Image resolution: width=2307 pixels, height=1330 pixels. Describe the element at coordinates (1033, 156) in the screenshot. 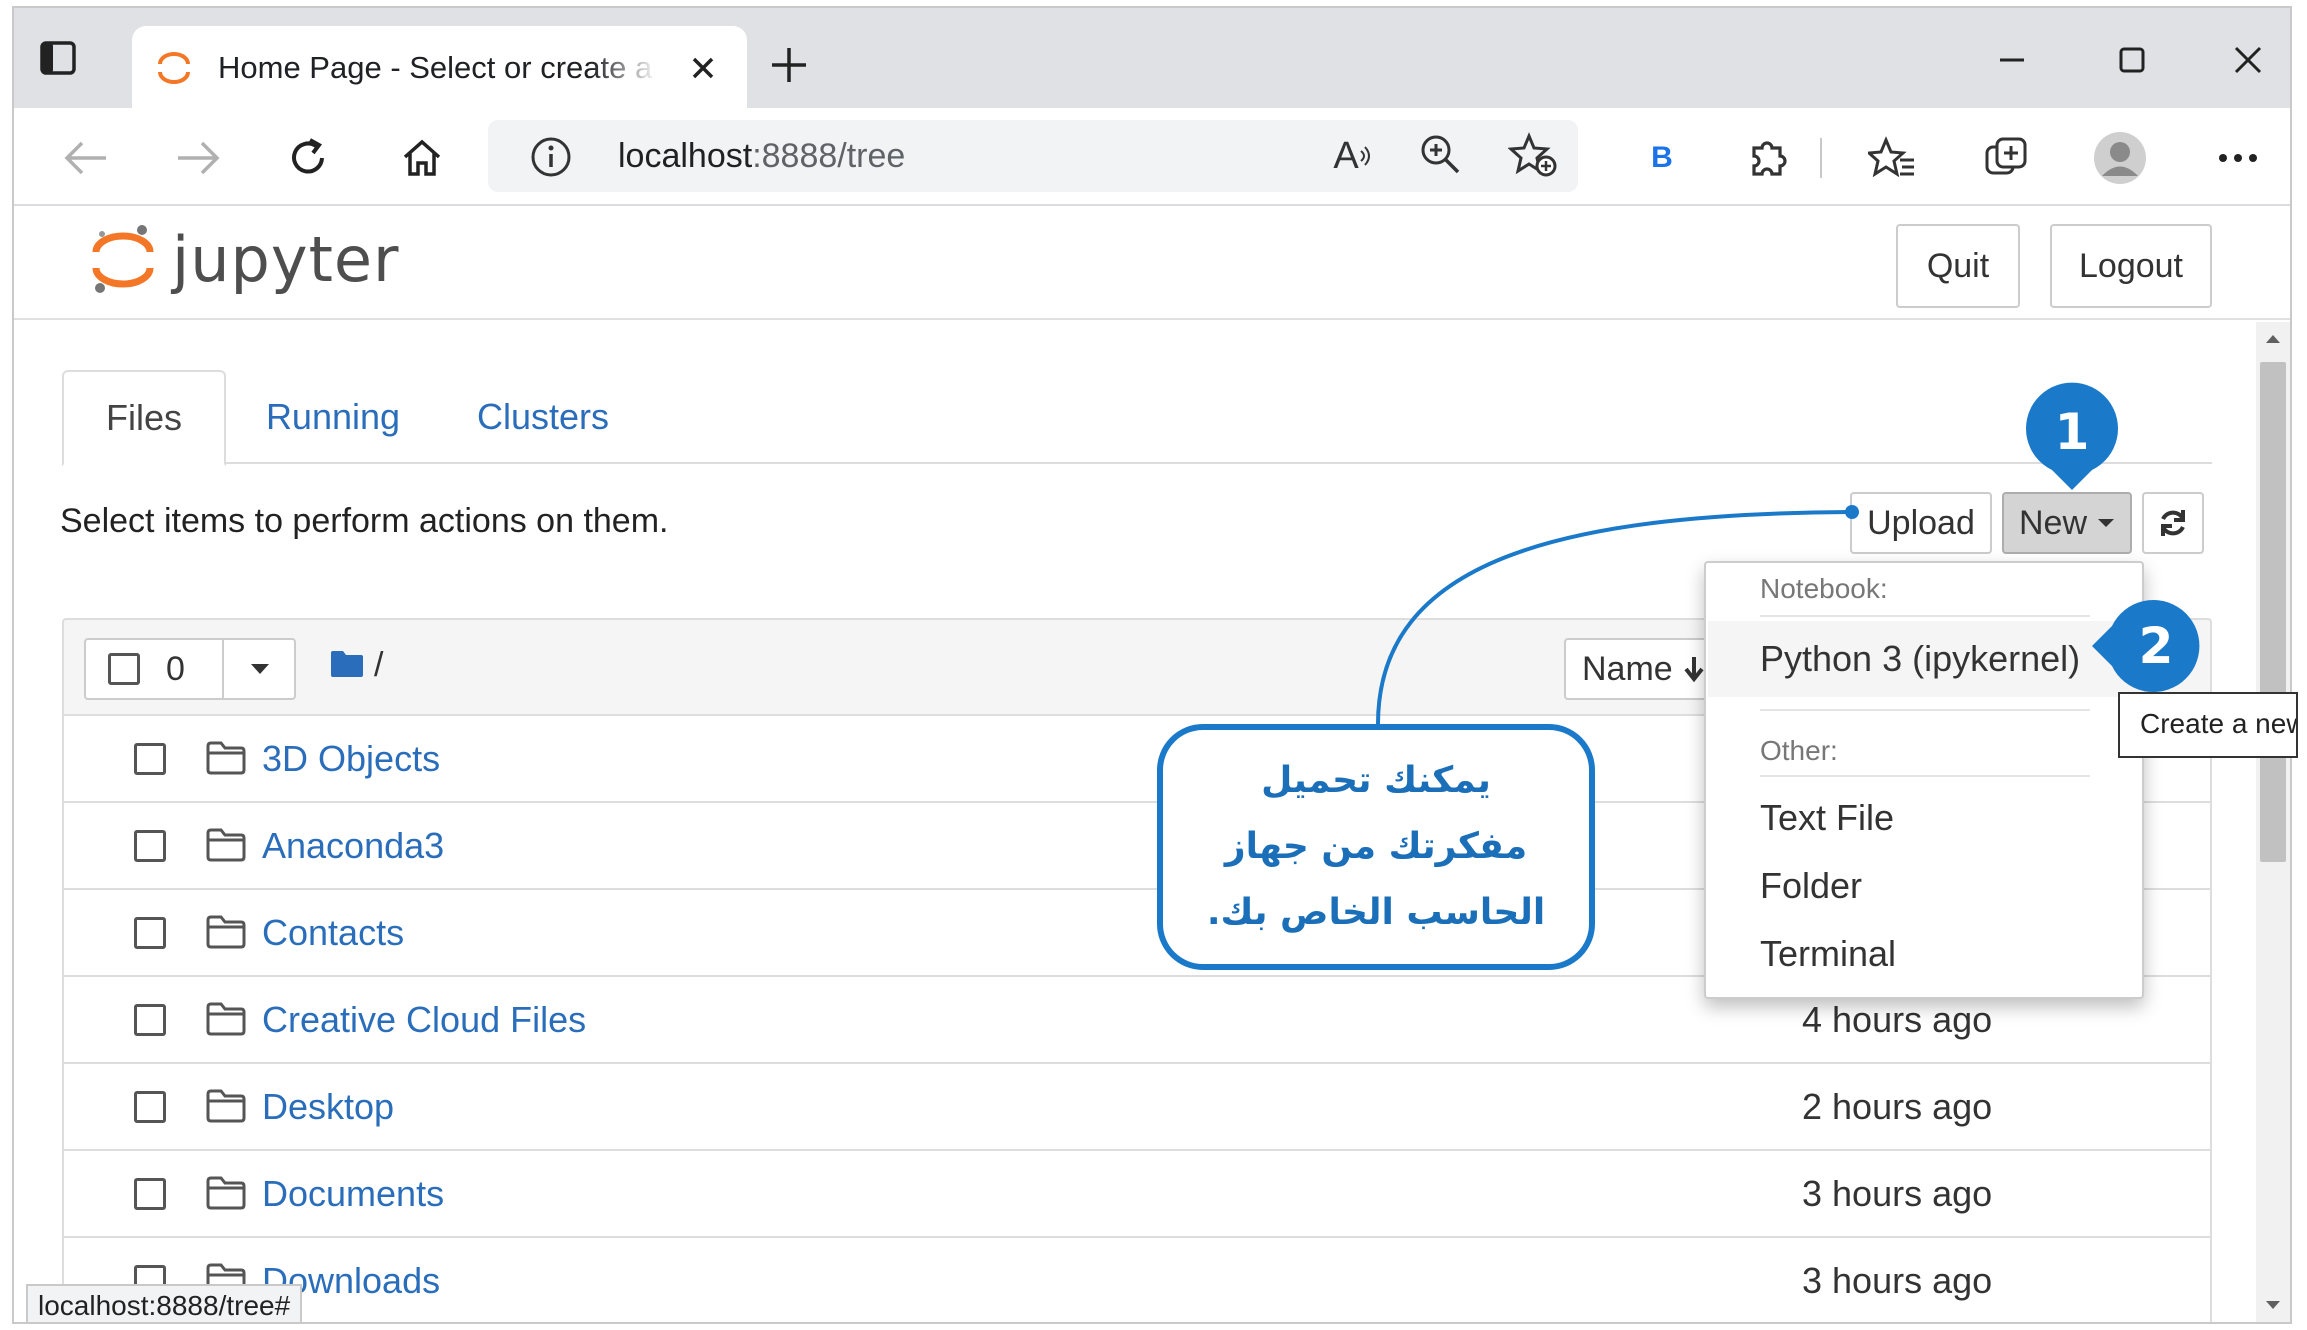

I see `address-bar: localhost:8888/tree A` at that location.